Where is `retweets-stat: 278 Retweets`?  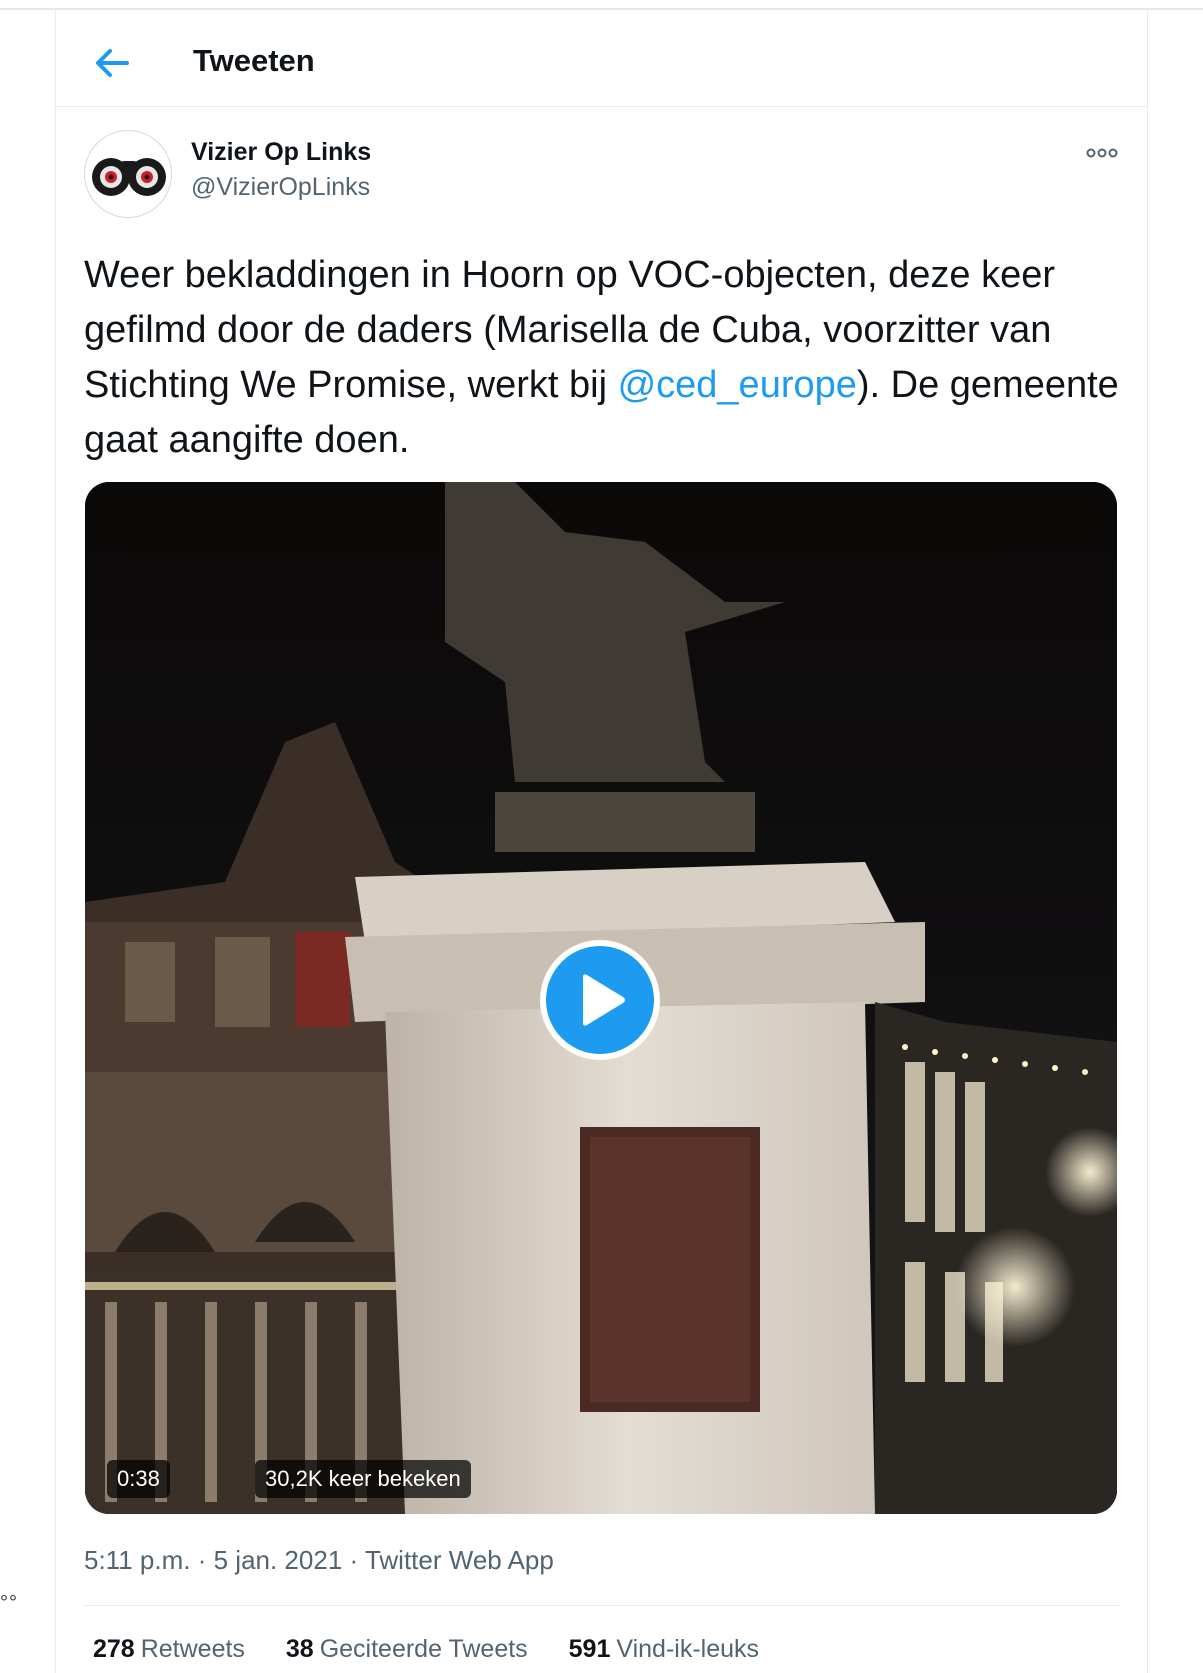
retweets-stat: 278 Retweets is located at coordinates (169, 1649).